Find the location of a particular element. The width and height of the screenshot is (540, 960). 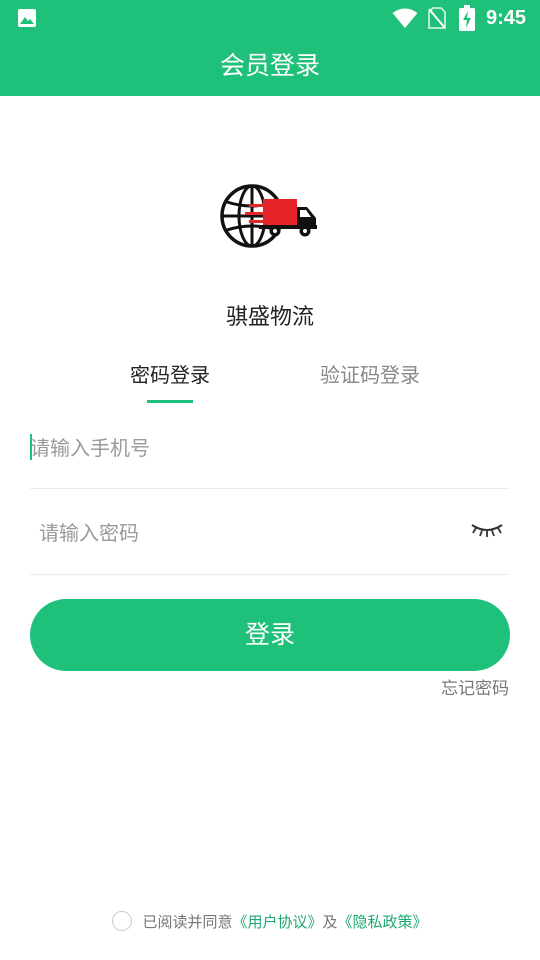

forgot-password-link: 忘记密码 is located at coordinates (475, 689).